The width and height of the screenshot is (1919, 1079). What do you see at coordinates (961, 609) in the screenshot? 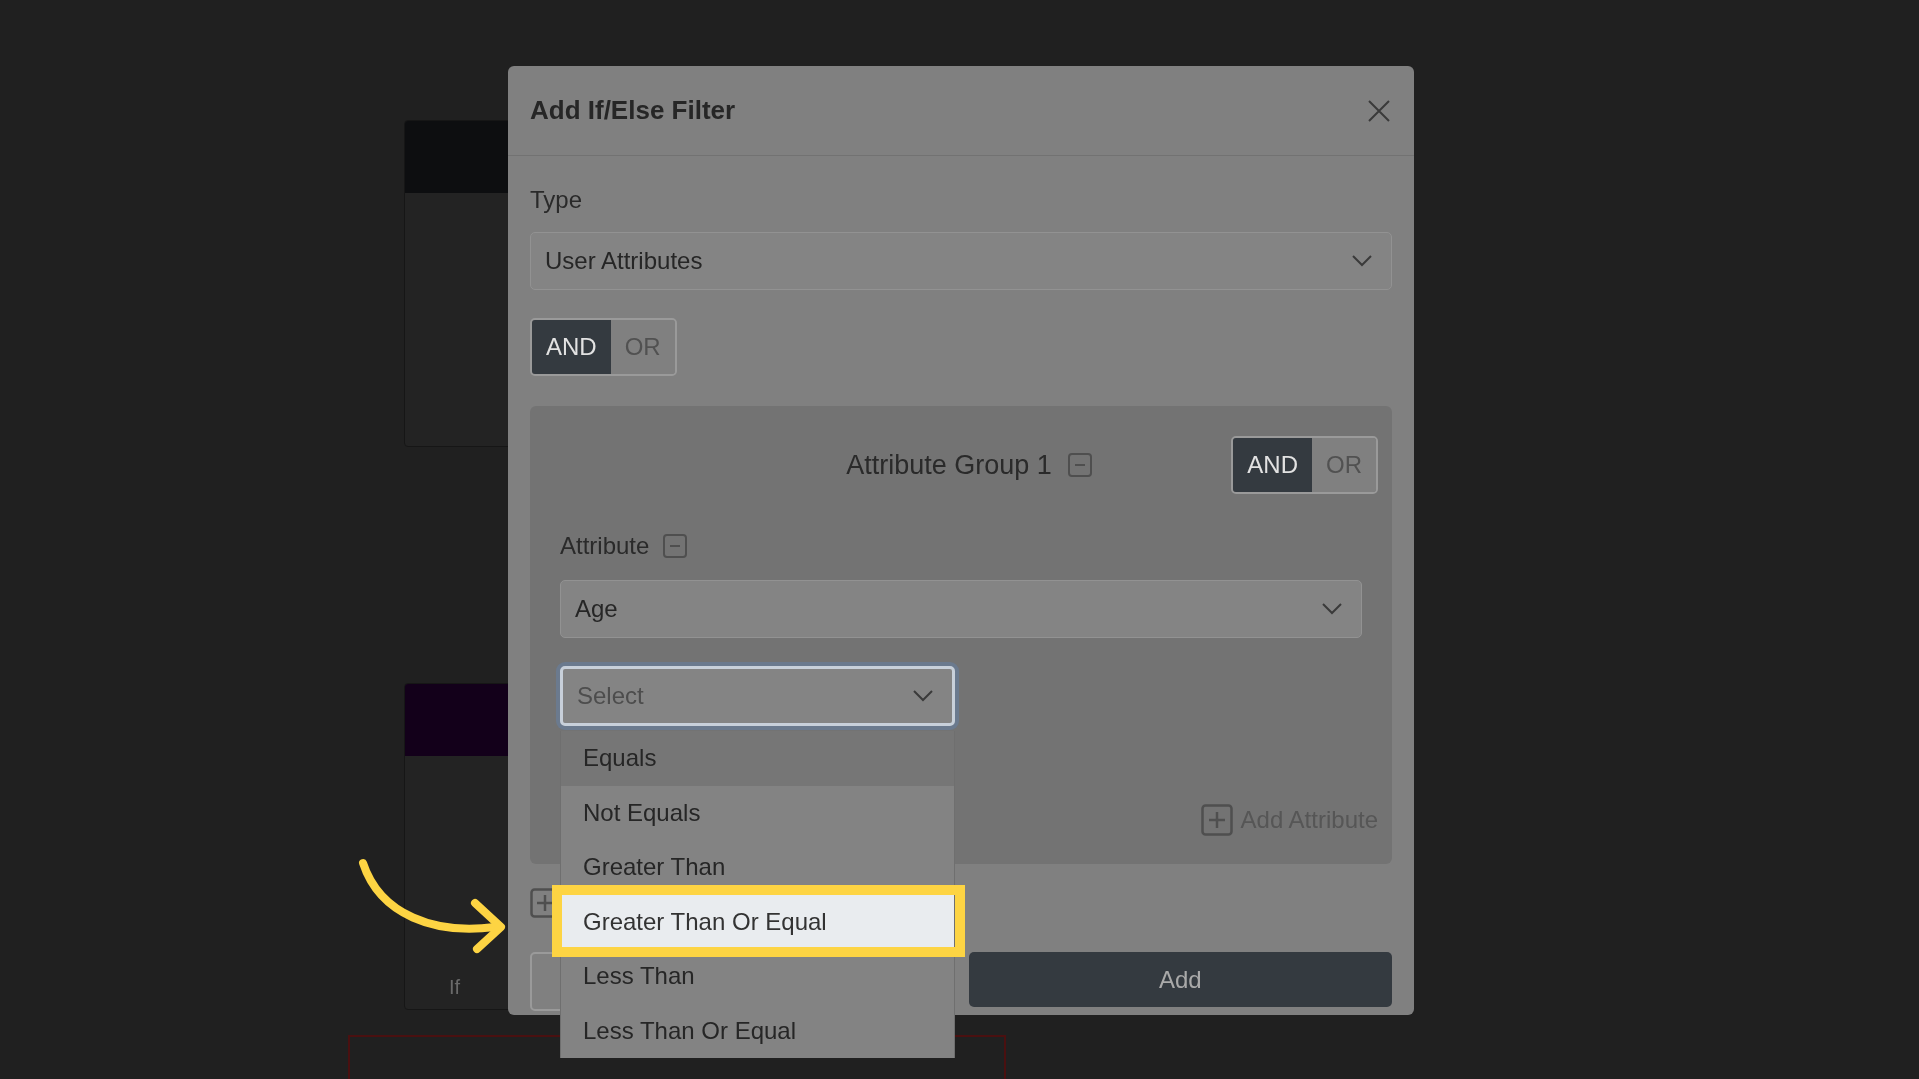
I see `attribute-select: Age` at bounding box center [961, 609].